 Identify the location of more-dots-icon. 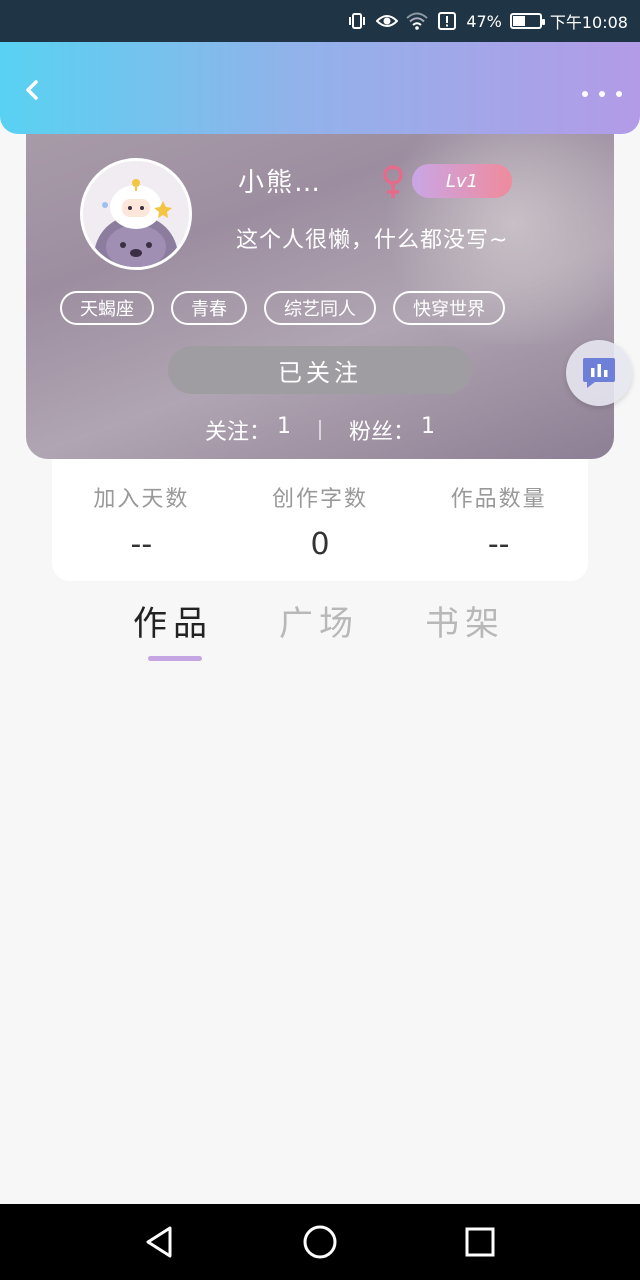
(585, 94).